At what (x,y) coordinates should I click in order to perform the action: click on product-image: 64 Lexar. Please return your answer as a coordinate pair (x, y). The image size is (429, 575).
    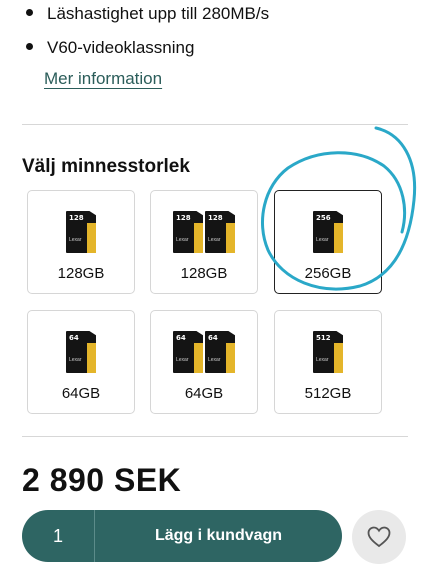
    Looking at the image, I should click on (81, 353).